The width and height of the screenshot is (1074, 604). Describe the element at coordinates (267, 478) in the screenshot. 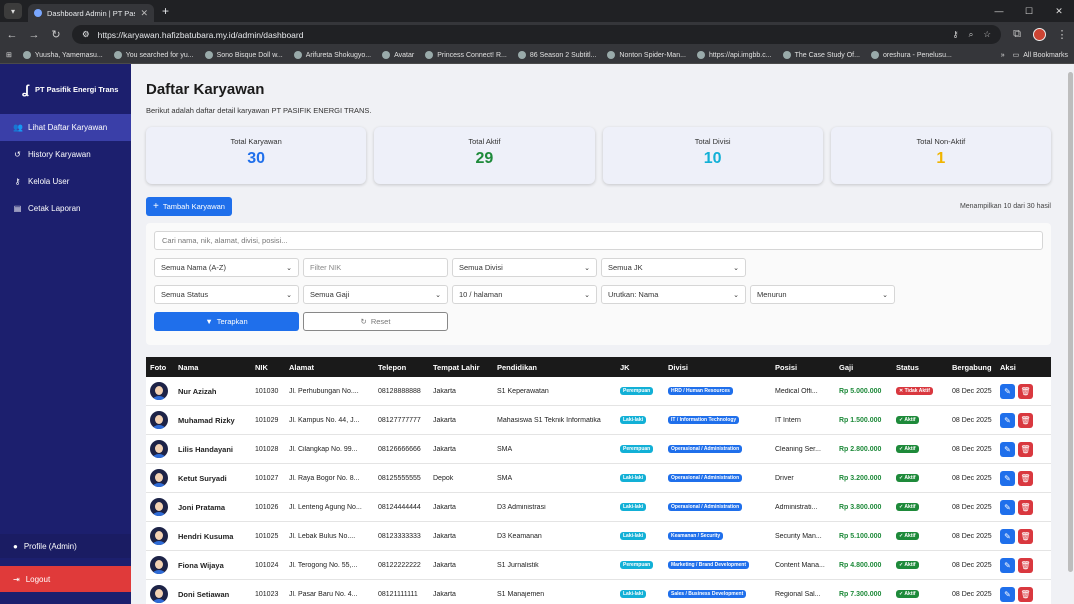

I see `employee-nik: 101027` at that location.